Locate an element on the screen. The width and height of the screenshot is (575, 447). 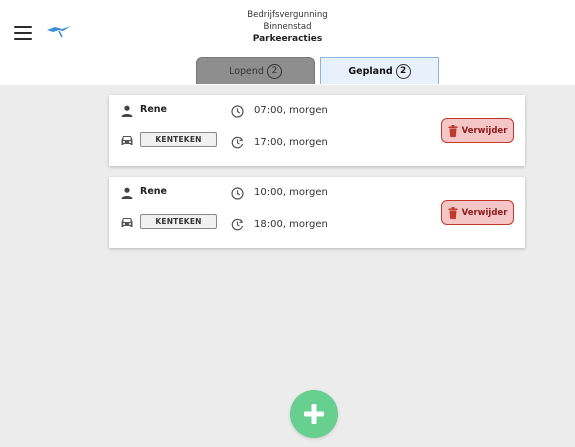
plus-icon is located at coordinates (314, 414).